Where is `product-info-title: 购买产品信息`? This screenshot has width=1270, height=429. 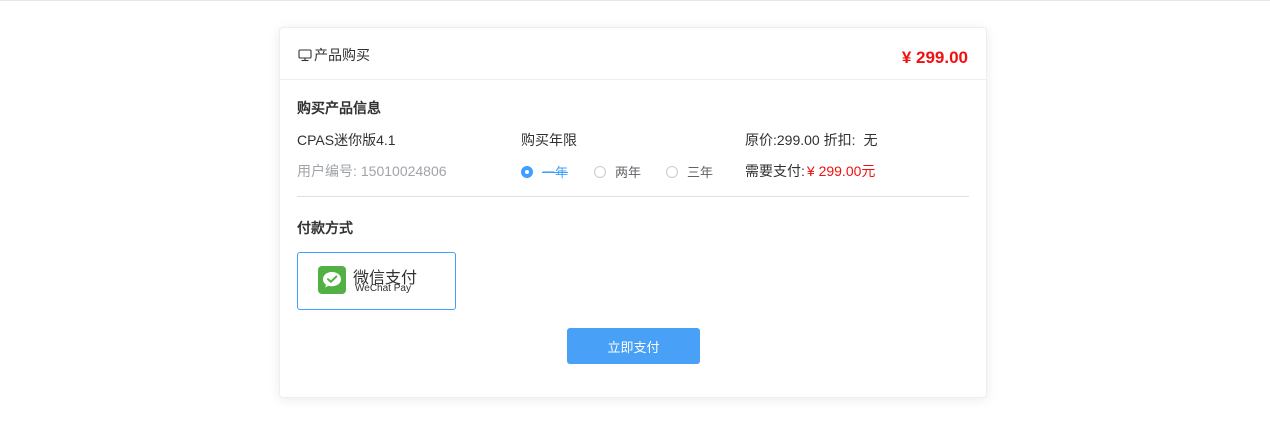
product-info-title: 购买产品信息 is located at coordinates (339, 108).